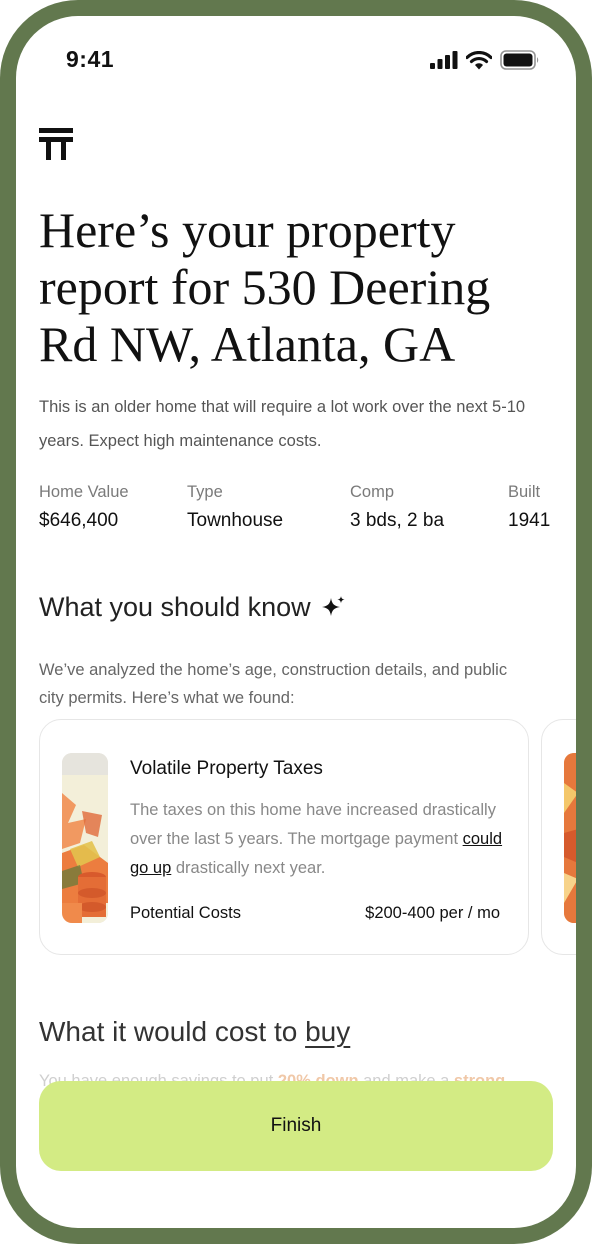  I want to click on section-heading-text: What it would cost to, so click(172, 1031).